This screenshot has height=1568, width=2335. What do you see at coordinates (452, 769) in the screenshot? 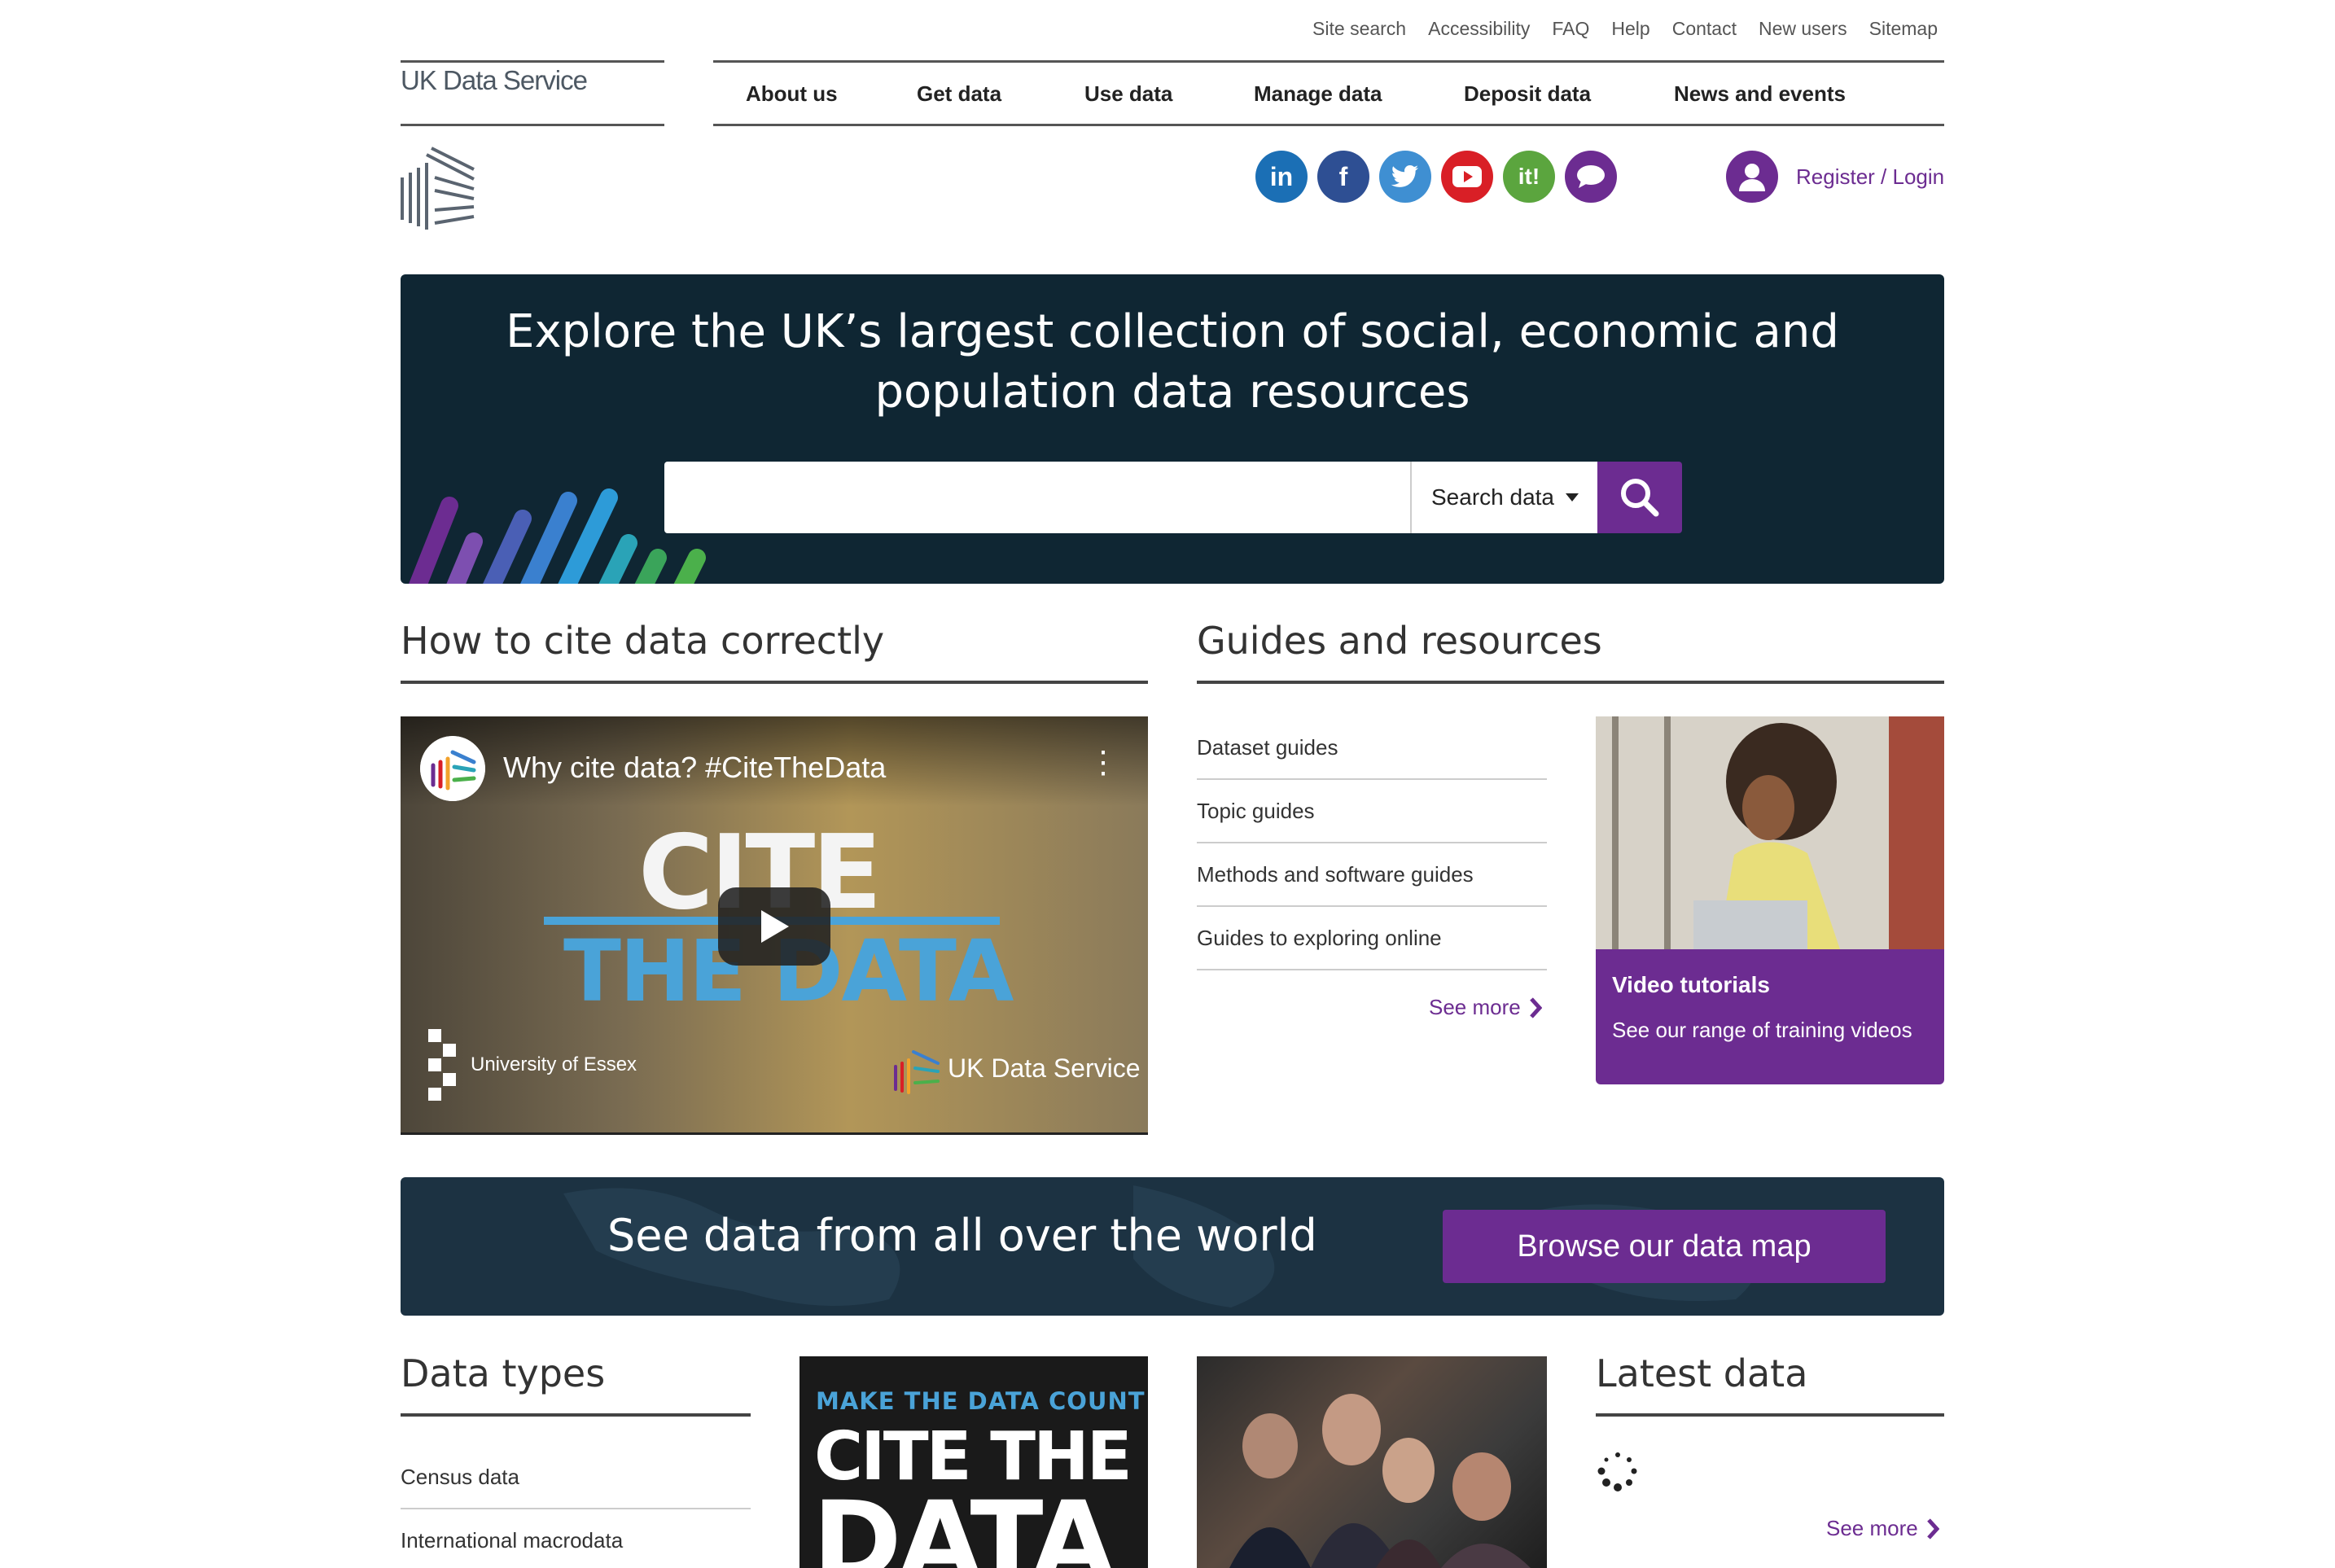
I see `channel-logo-icon` at bounding box center [452, 769].